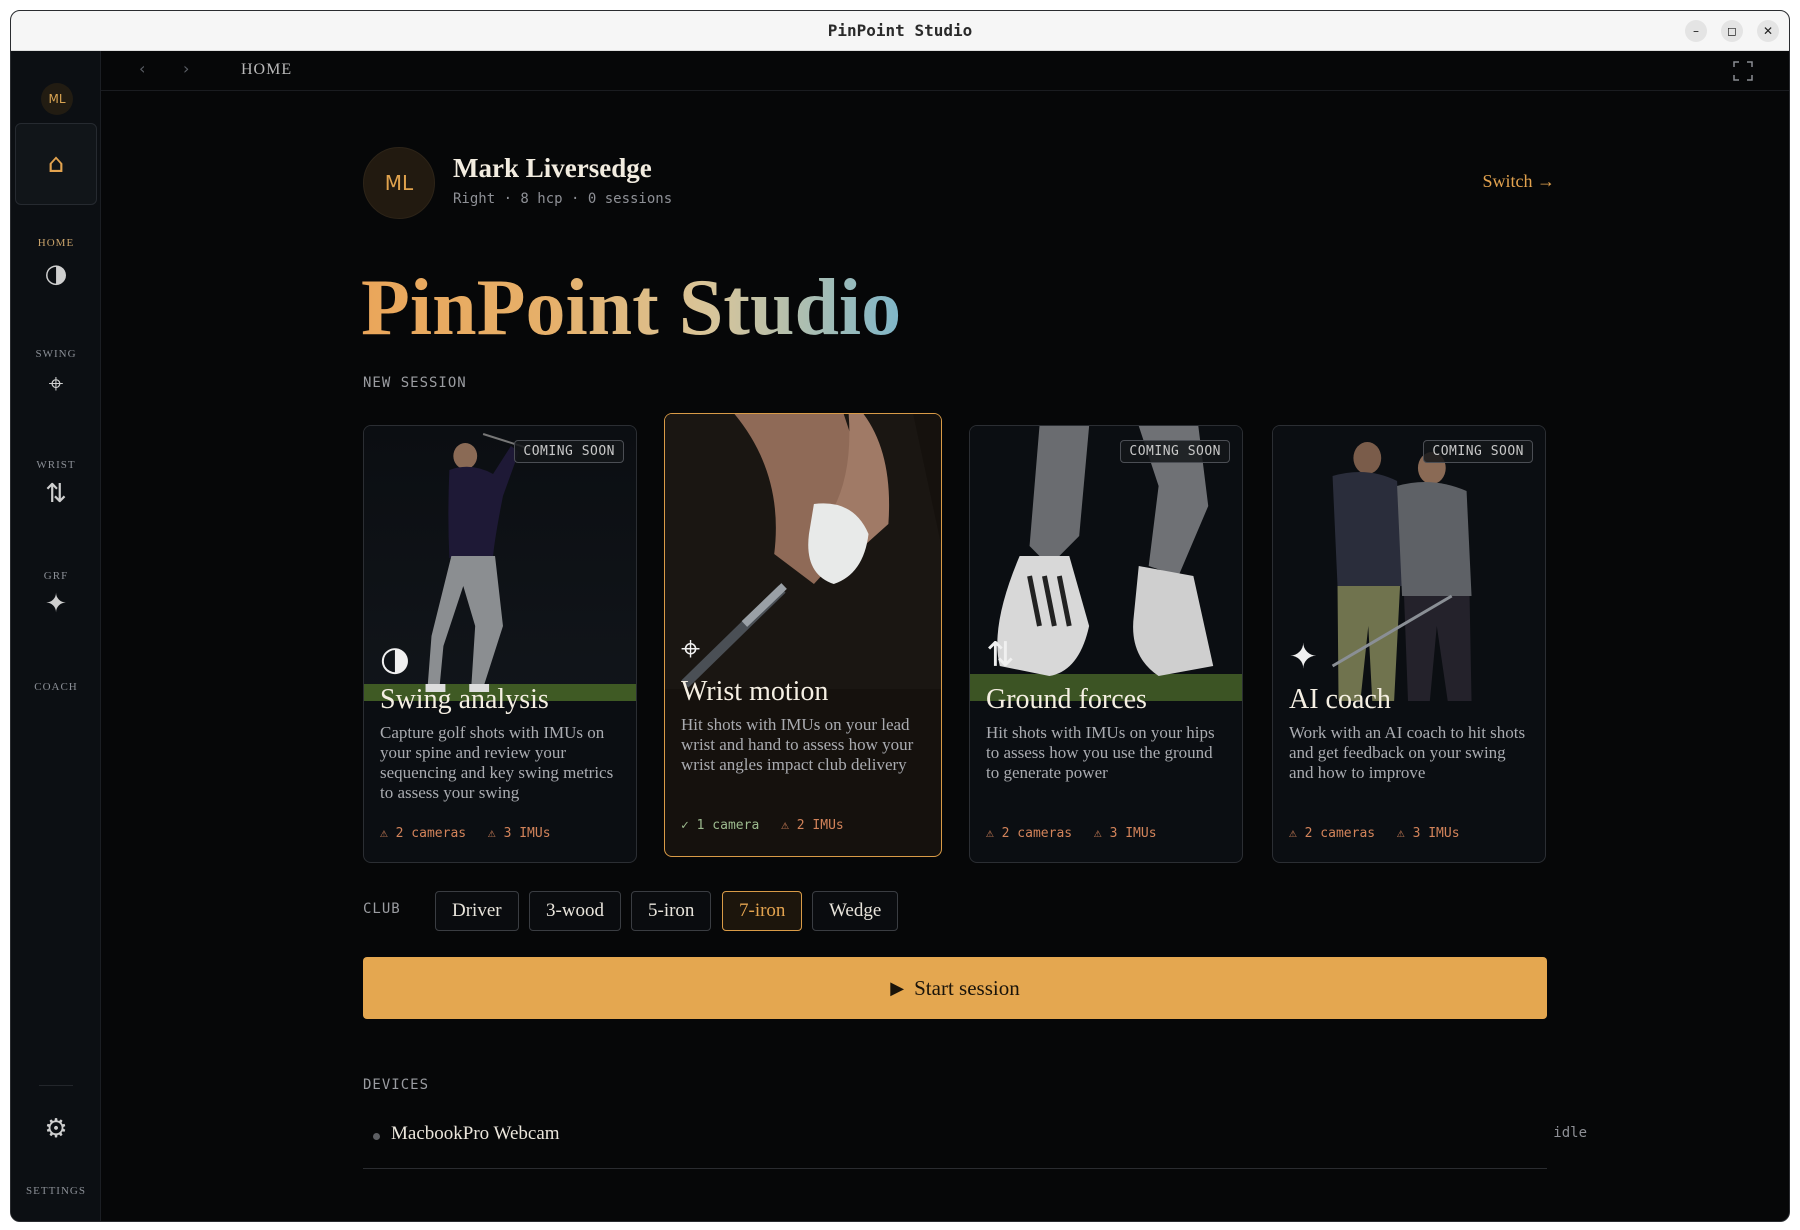  I want to click on club-option-wedge: Wedge, so click(855, 911).